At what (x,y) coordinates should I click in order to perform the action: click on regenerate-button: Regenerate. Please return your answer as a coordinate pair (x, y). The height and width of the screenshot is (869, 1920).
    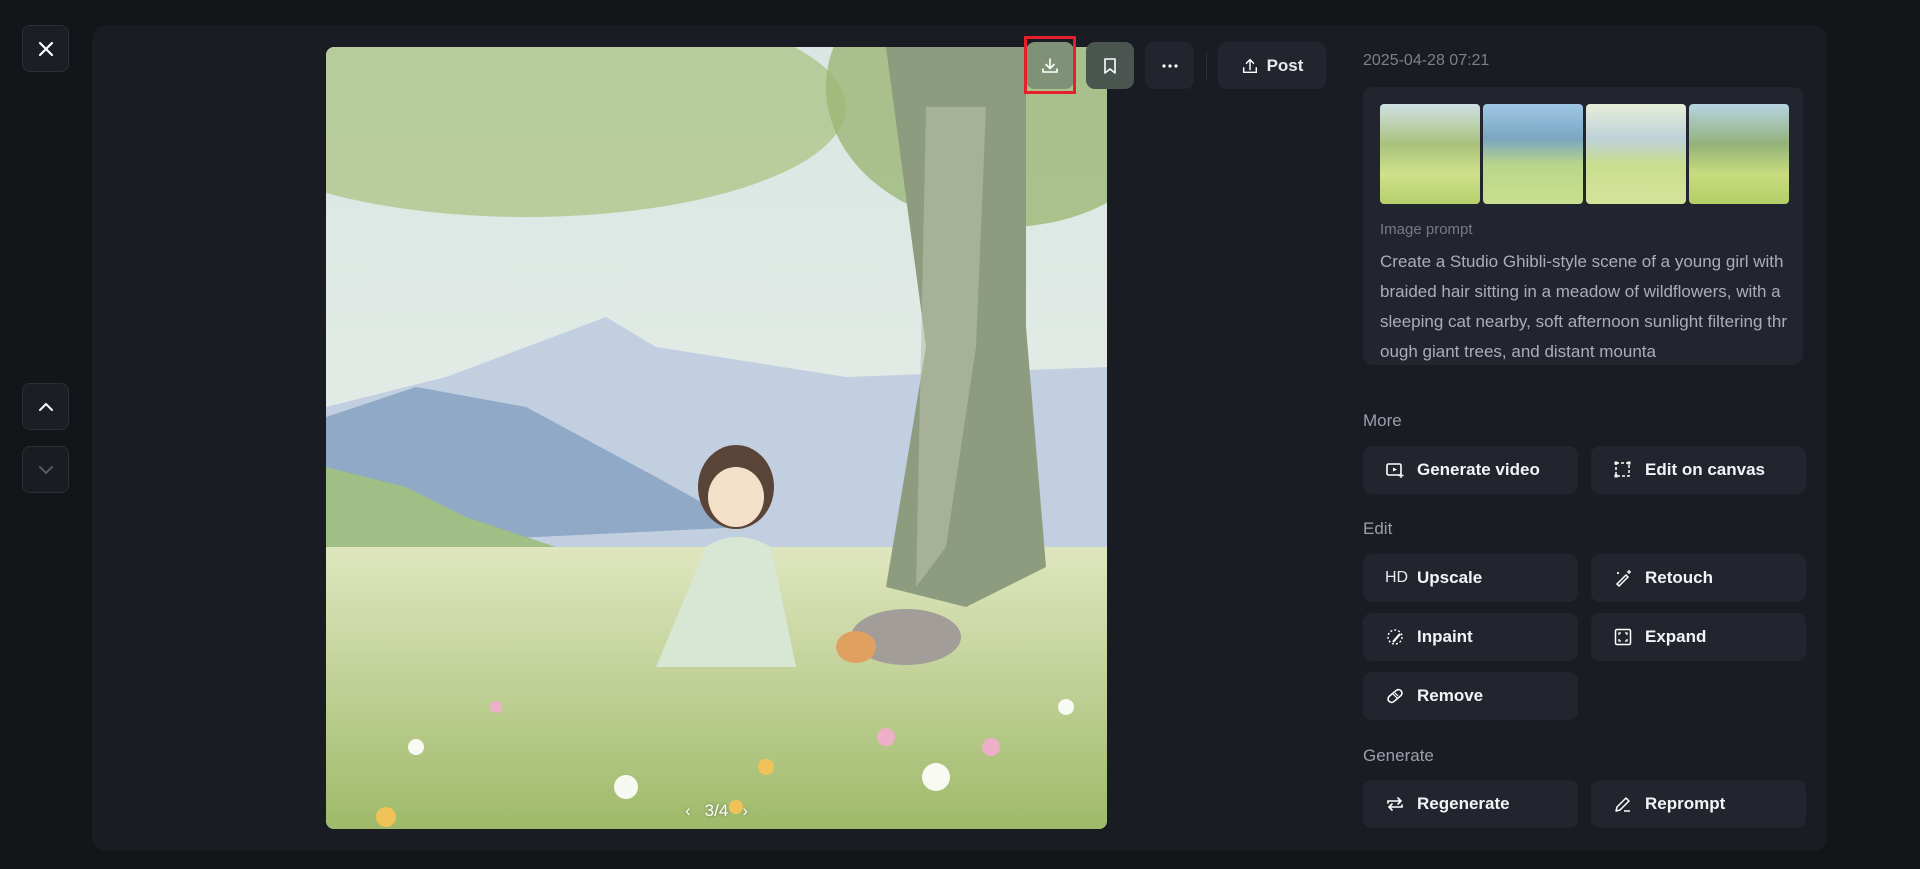
    Looking at the image, I should click on (1470, 804).